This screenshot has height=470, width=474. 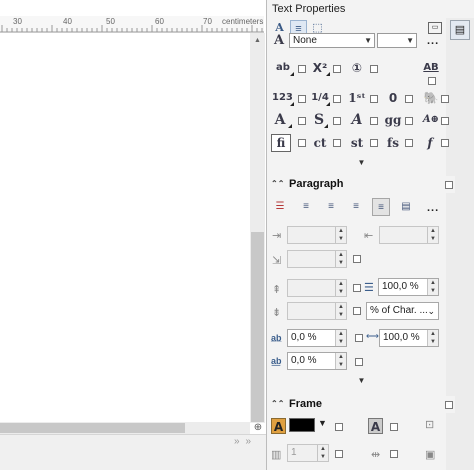 What do you see at coordinates (393, 143) in the screenshot?
I see `long-s-icon: fs` at bounding box center [393, 143].